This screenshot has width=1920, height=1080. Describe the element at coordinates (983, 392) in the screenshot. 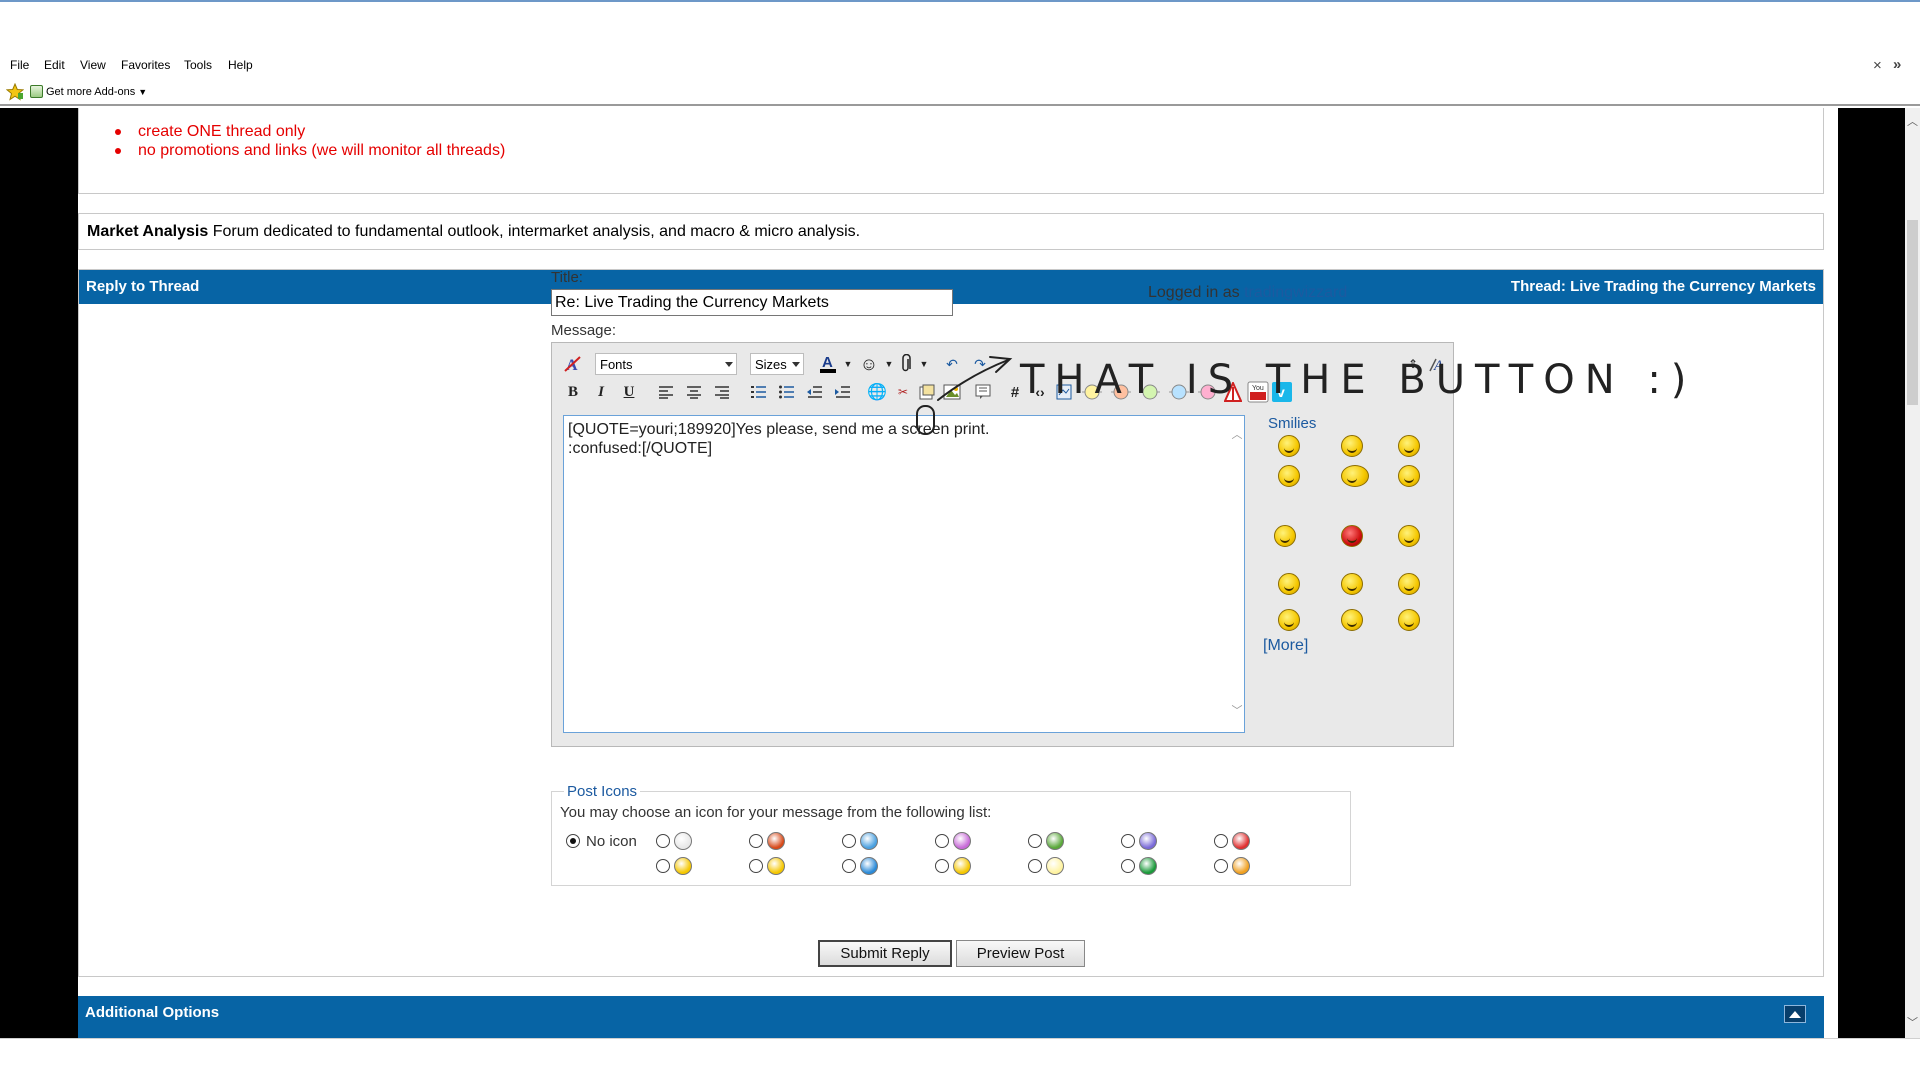

I see `insert-quote-icon` at that location.